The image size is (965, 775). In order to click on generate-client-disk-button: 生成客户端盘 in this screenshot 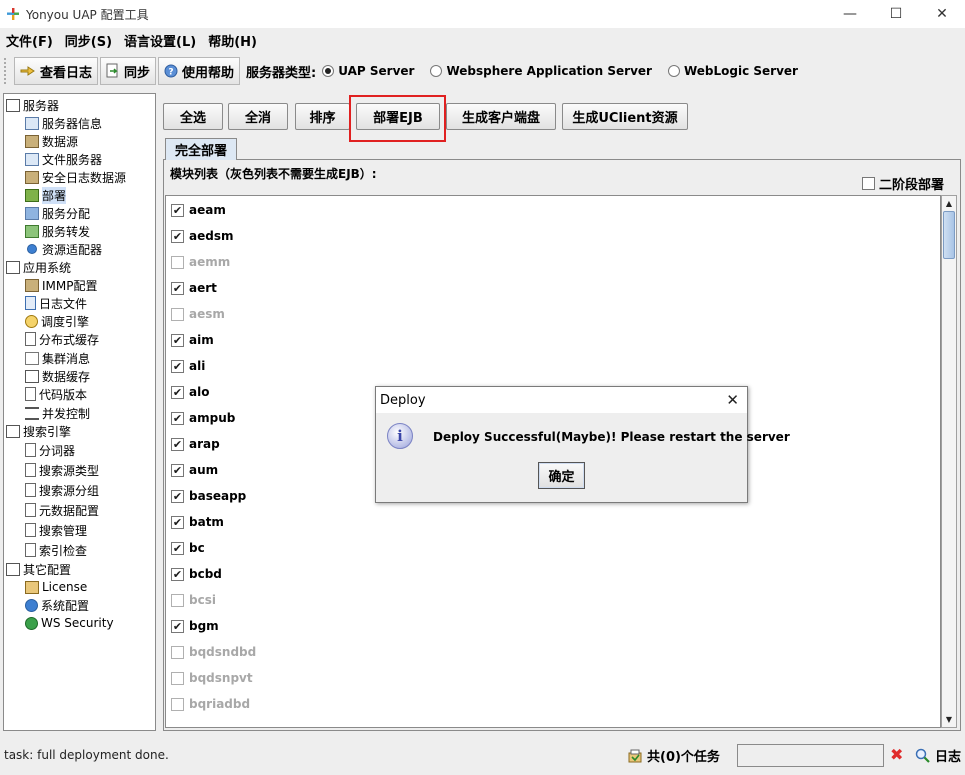, I will do `click(501, 116)`.